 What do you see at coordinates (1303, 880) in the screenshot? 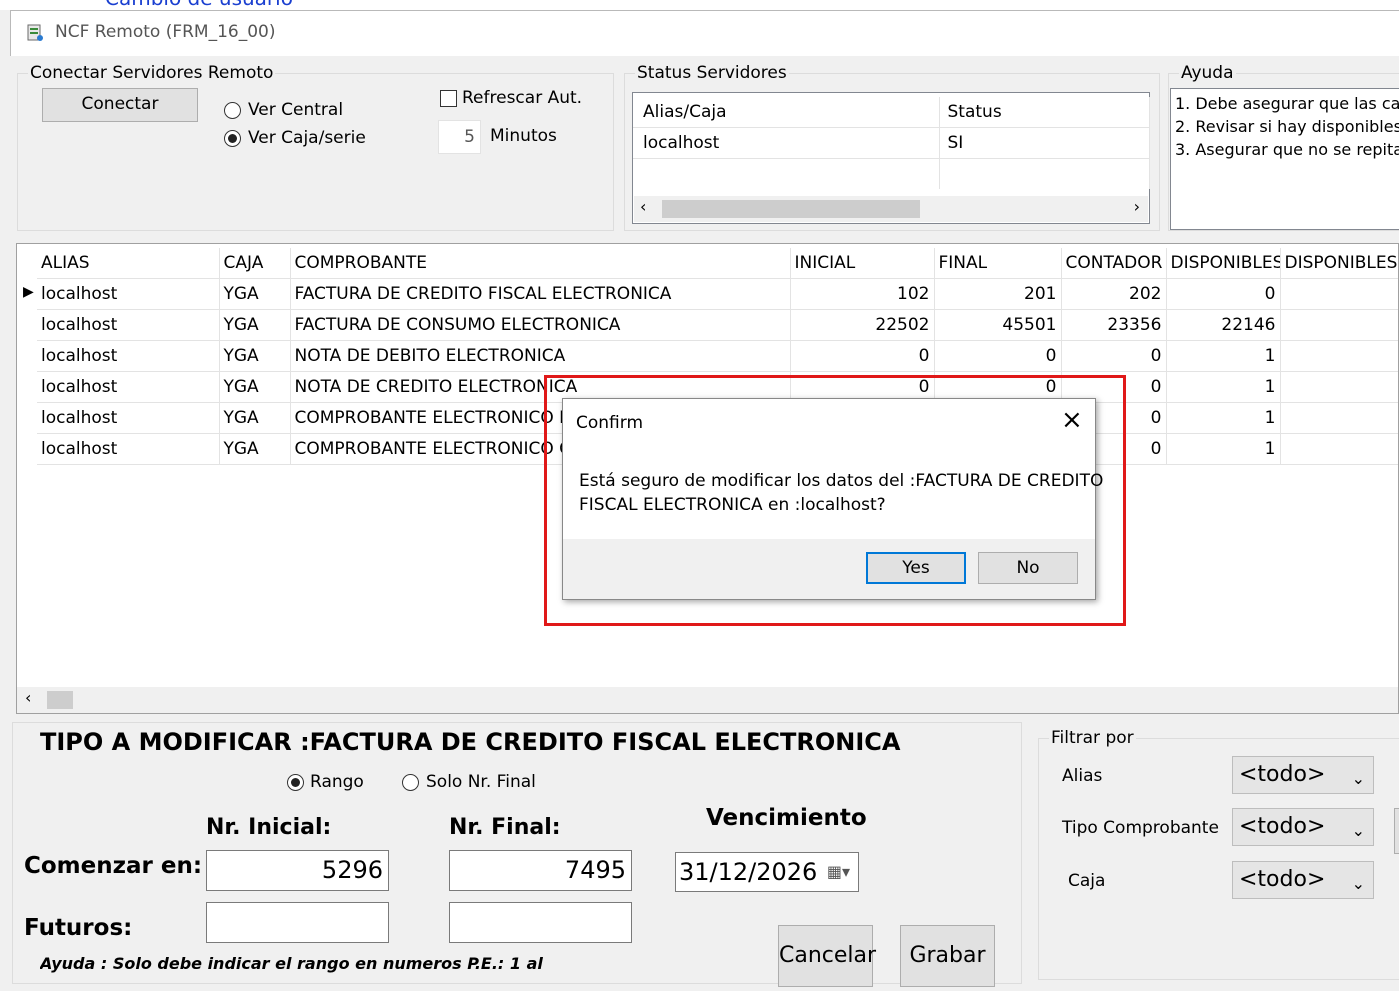
I see `filtro-caja-select: <todo> ⌄` at bounding box center [1303, 880].